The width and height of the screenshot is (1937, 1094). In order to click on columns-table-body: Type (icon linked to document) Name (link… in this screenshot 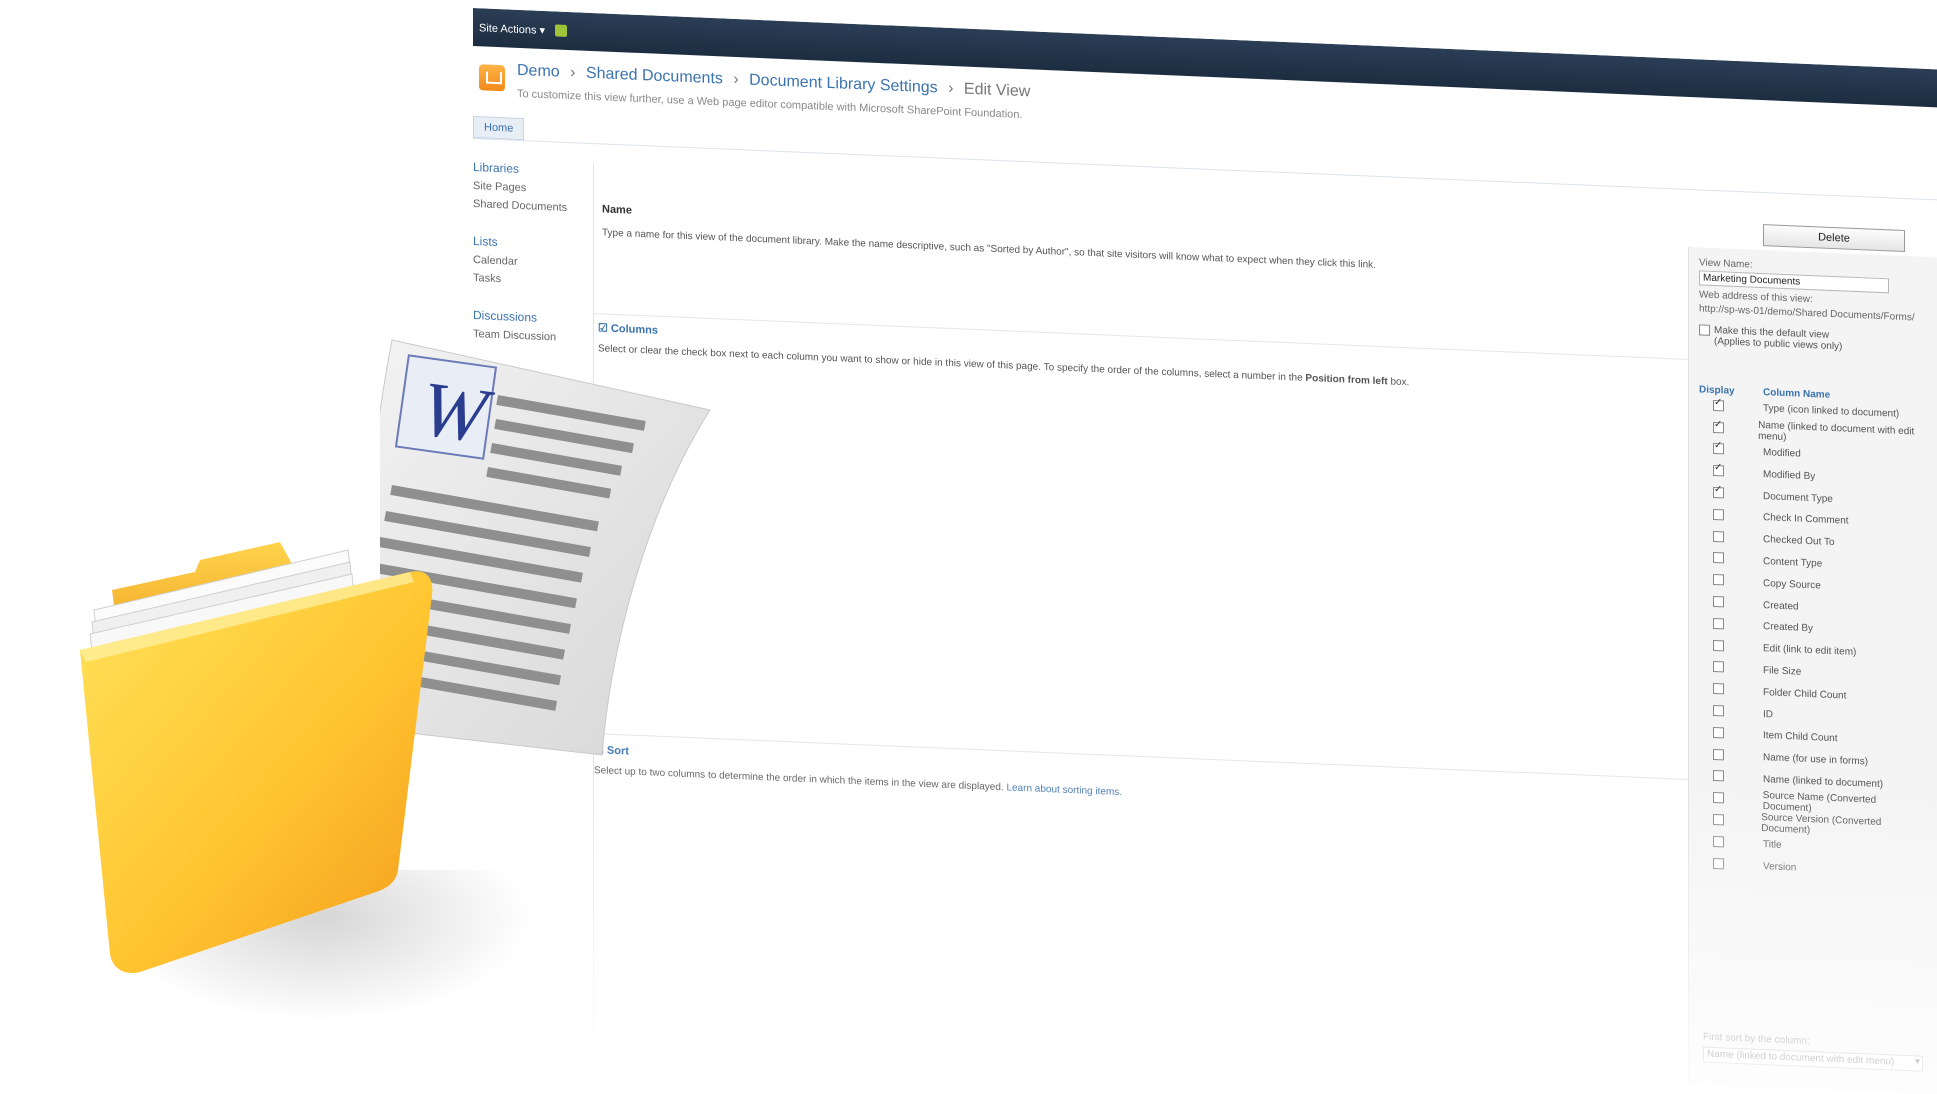, I will do `click(1813, 639)`.